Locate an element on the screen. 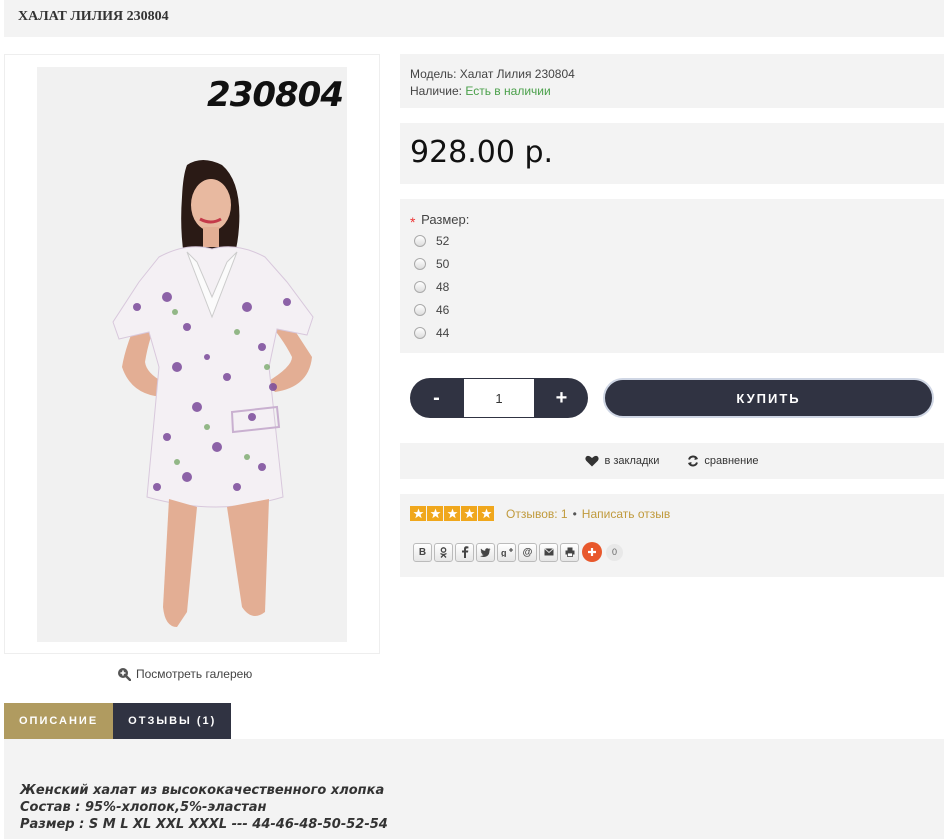  gallery-link: Посмотреть галерею is located at coordinates (184, 674).